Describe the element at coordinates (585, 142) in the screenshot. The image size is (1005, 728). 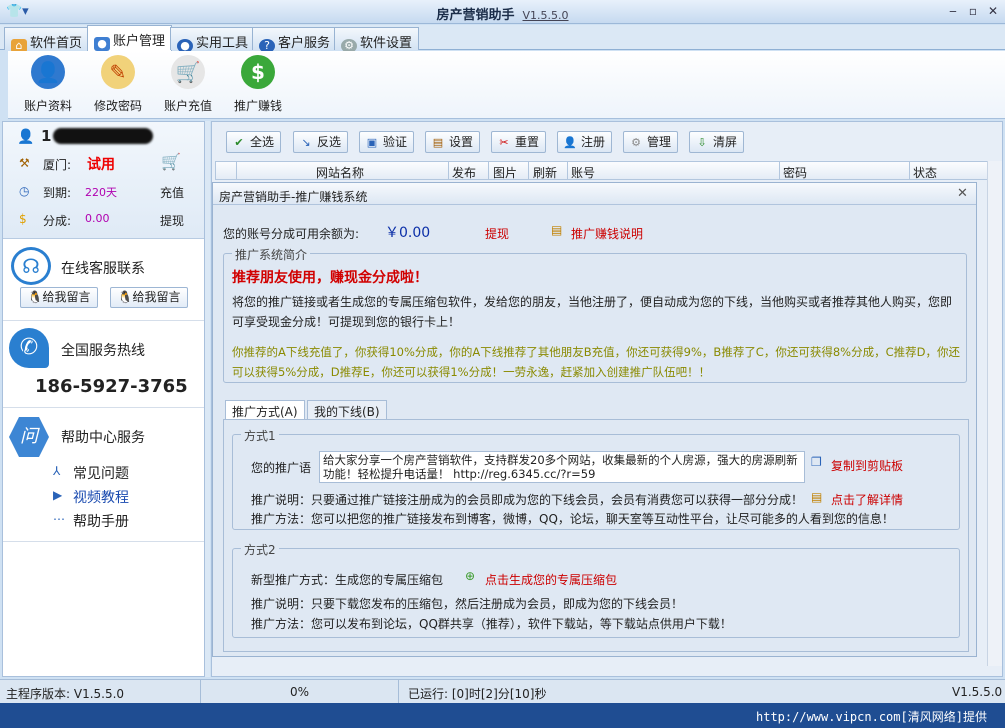
I see `register-button: 👤 注册` at that location.